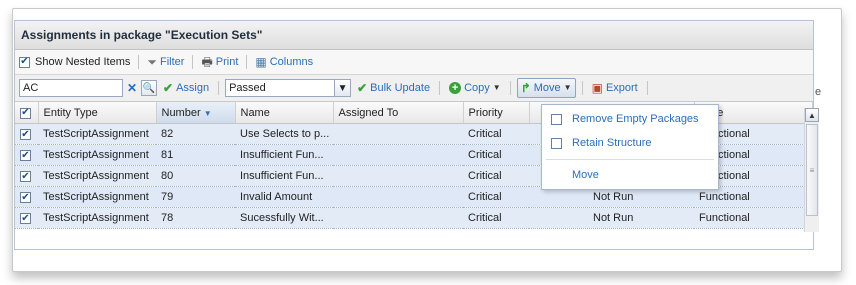  Describe the element at coordinates (288, 88) in the screenshot. I see `status-select: Passed ▼` at that location.